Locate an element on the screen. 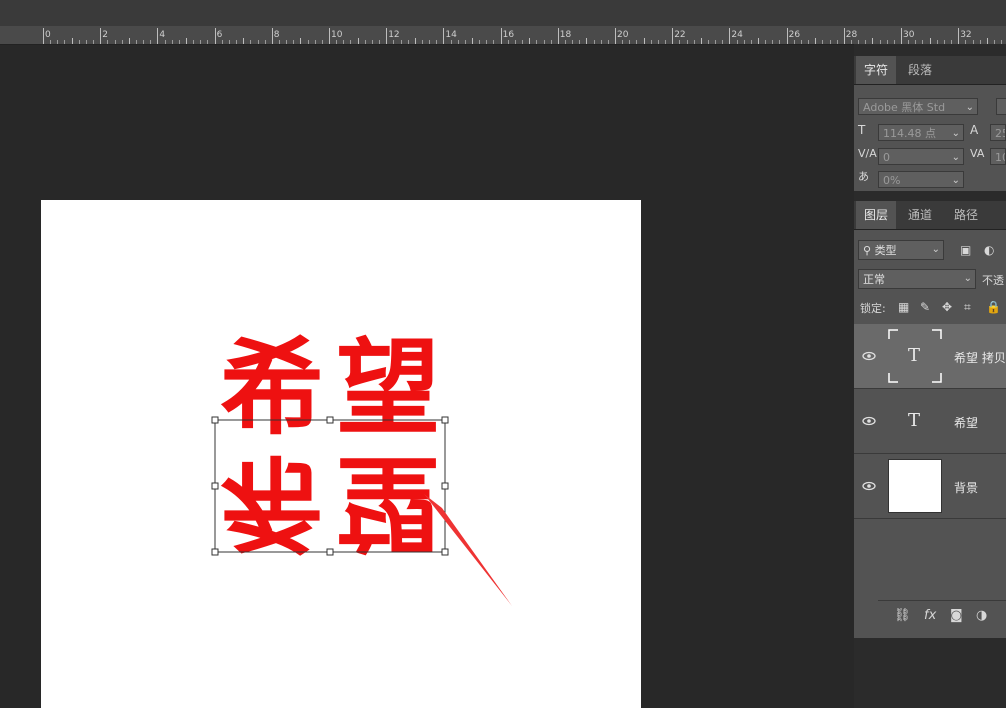  character-tabbar: 字符 段落 is located at coordinates (930, 70).